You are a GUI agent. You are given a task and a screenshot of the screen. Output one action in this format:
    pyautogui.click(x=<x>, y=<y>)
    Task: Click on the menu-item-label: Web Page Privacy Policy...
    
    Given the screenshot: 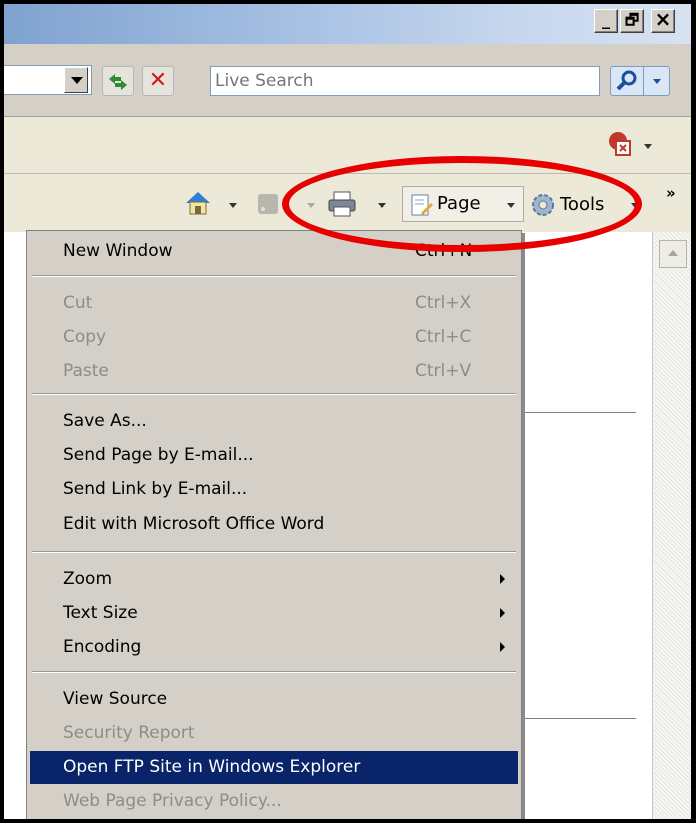 What is the action you would take?
    pyautogui.click(x=172, y=801)
    